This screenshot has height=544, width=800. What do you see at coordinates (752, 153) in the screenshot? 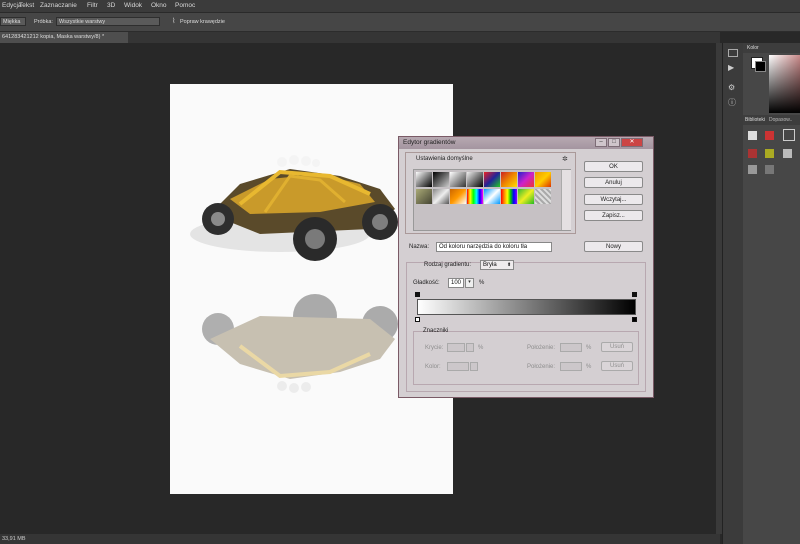
I see `adjust-hue-icon` at bounding box center [752, 153].